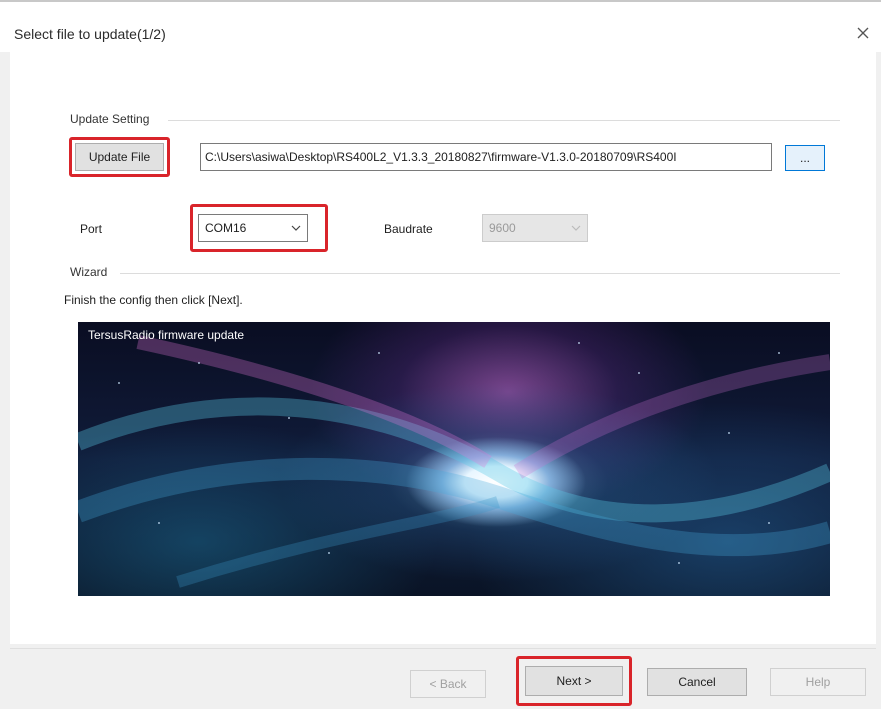 This screenshot has height=709, width=881. I want to click on help-button-label: Help, so click(818, 682).